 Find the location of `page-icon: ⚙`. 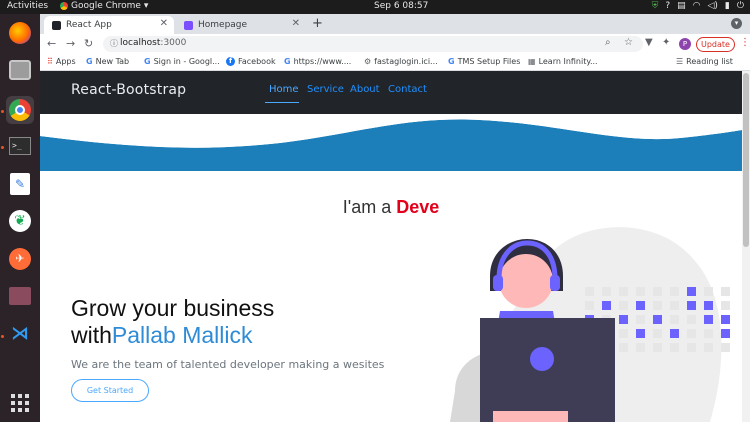

page-icon: ⚙ is located at coordinates (368, 61).